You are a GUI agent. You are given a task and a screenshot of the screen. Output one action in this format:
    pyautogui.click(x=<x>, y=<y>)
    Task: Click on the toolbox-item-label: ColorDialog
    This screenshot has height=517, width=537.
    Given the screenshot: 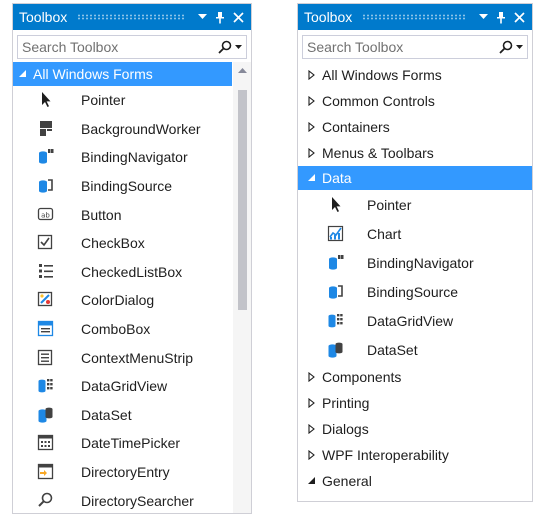 What is the action you would take?
    pyautogui.click(x=118, y=300)
    